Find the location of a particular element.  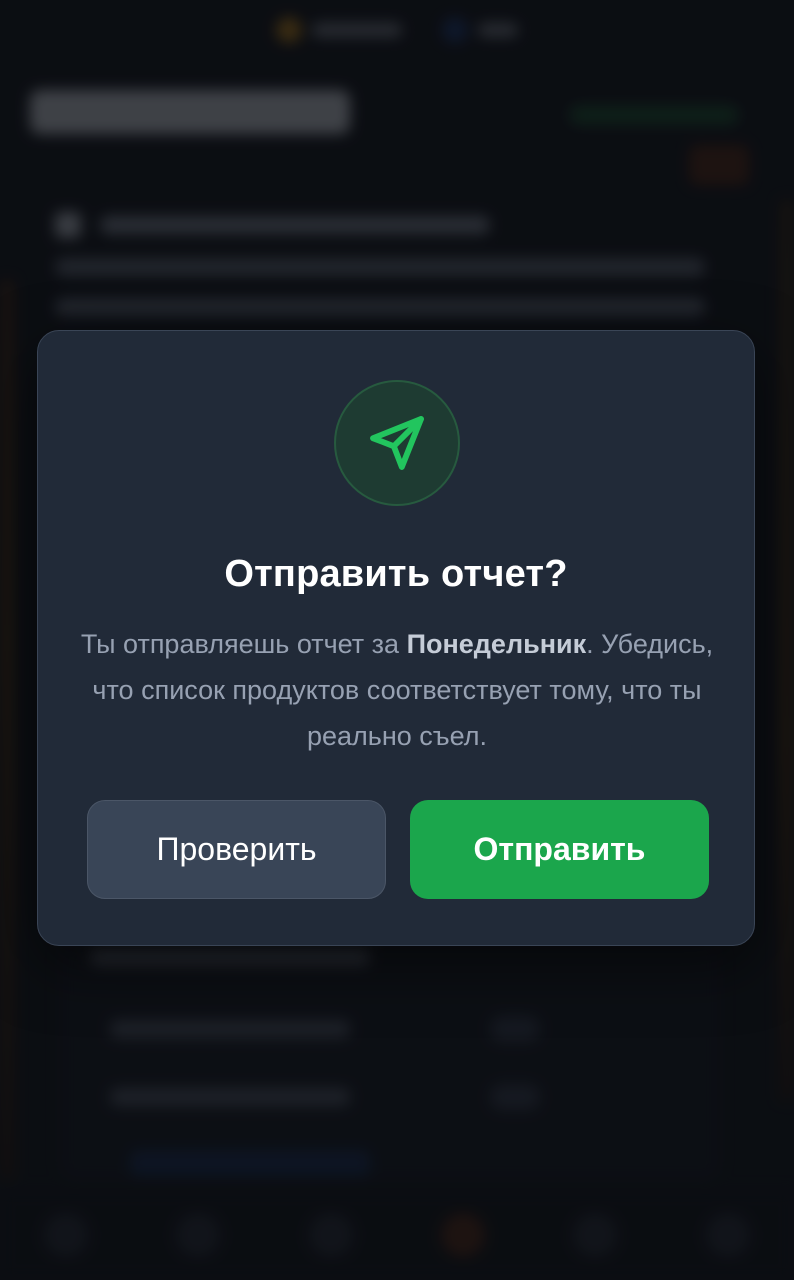

dialog-message-start: Ты отправляешь отчет за is located at coordinates (243, 644).